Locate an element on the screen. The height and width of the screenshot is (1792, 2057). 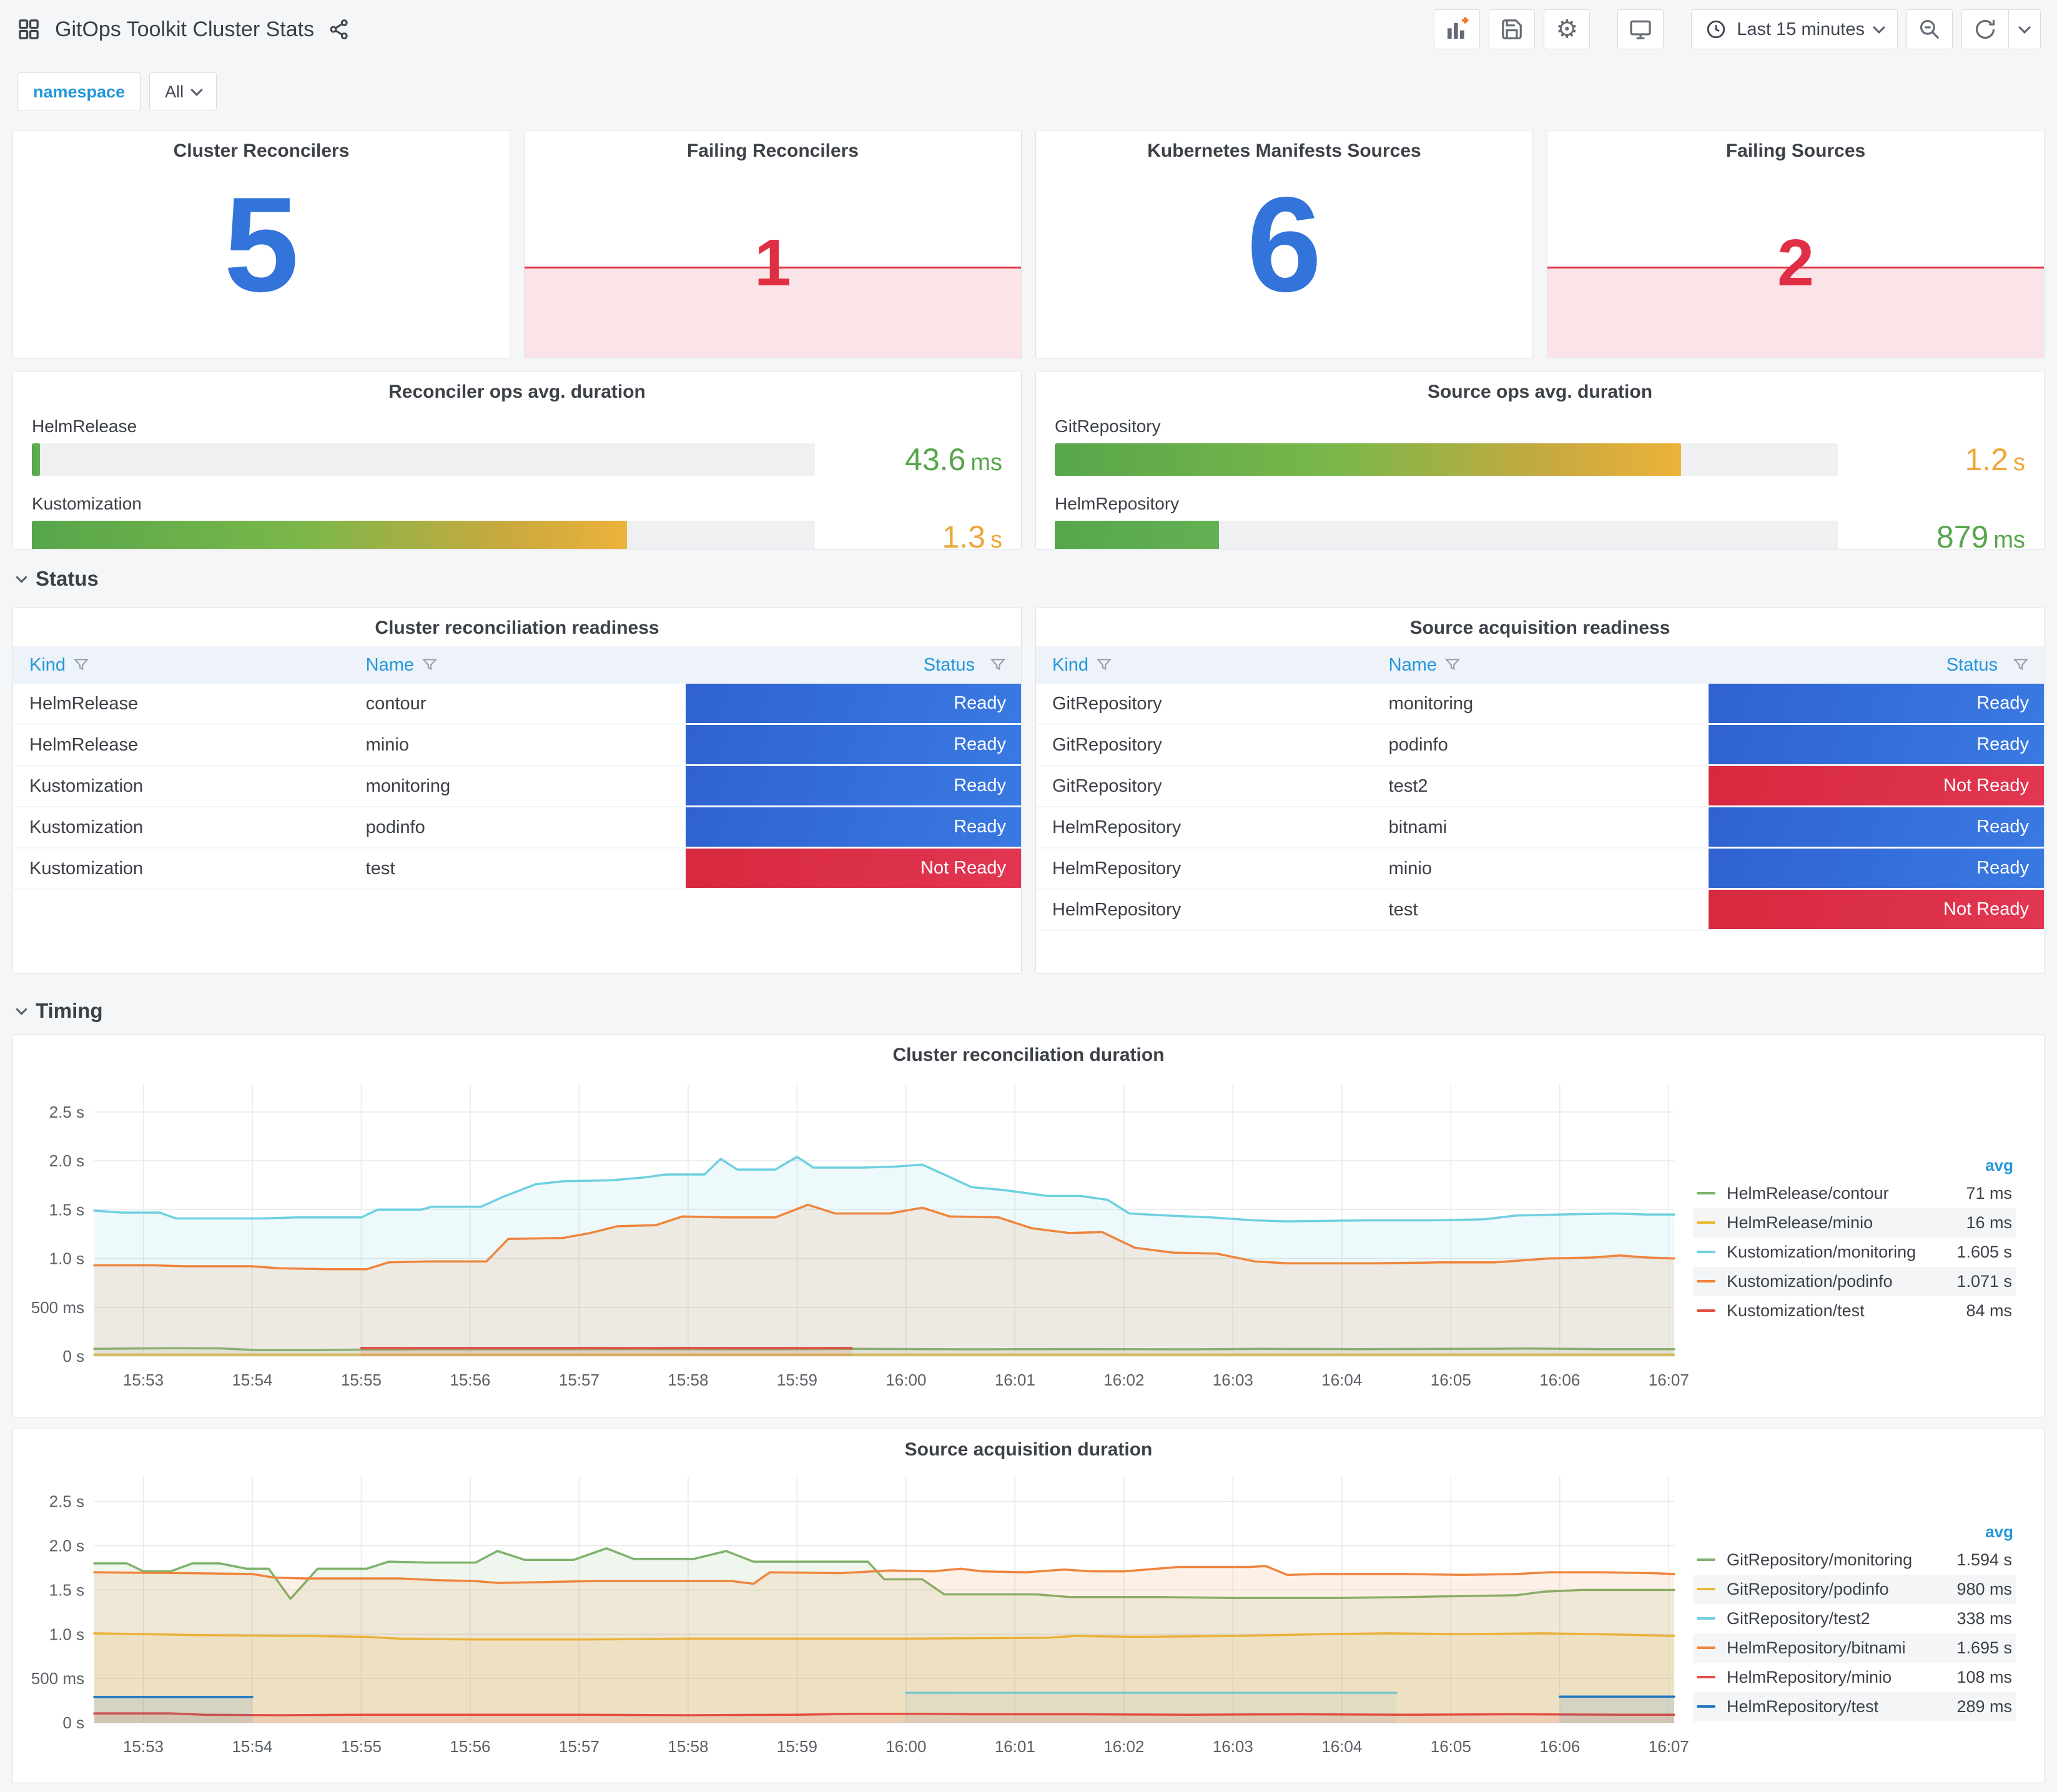
bar-label: HelmRelease is located at coordinates (85, 426).